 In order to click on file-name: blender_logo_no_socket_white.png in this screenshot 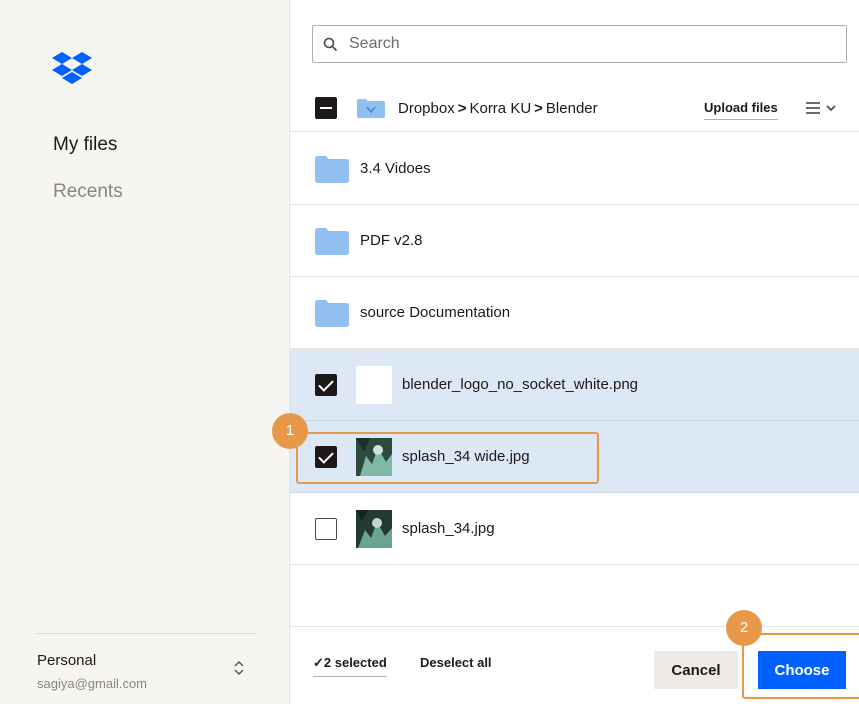, I will do `click(520, 384)`.